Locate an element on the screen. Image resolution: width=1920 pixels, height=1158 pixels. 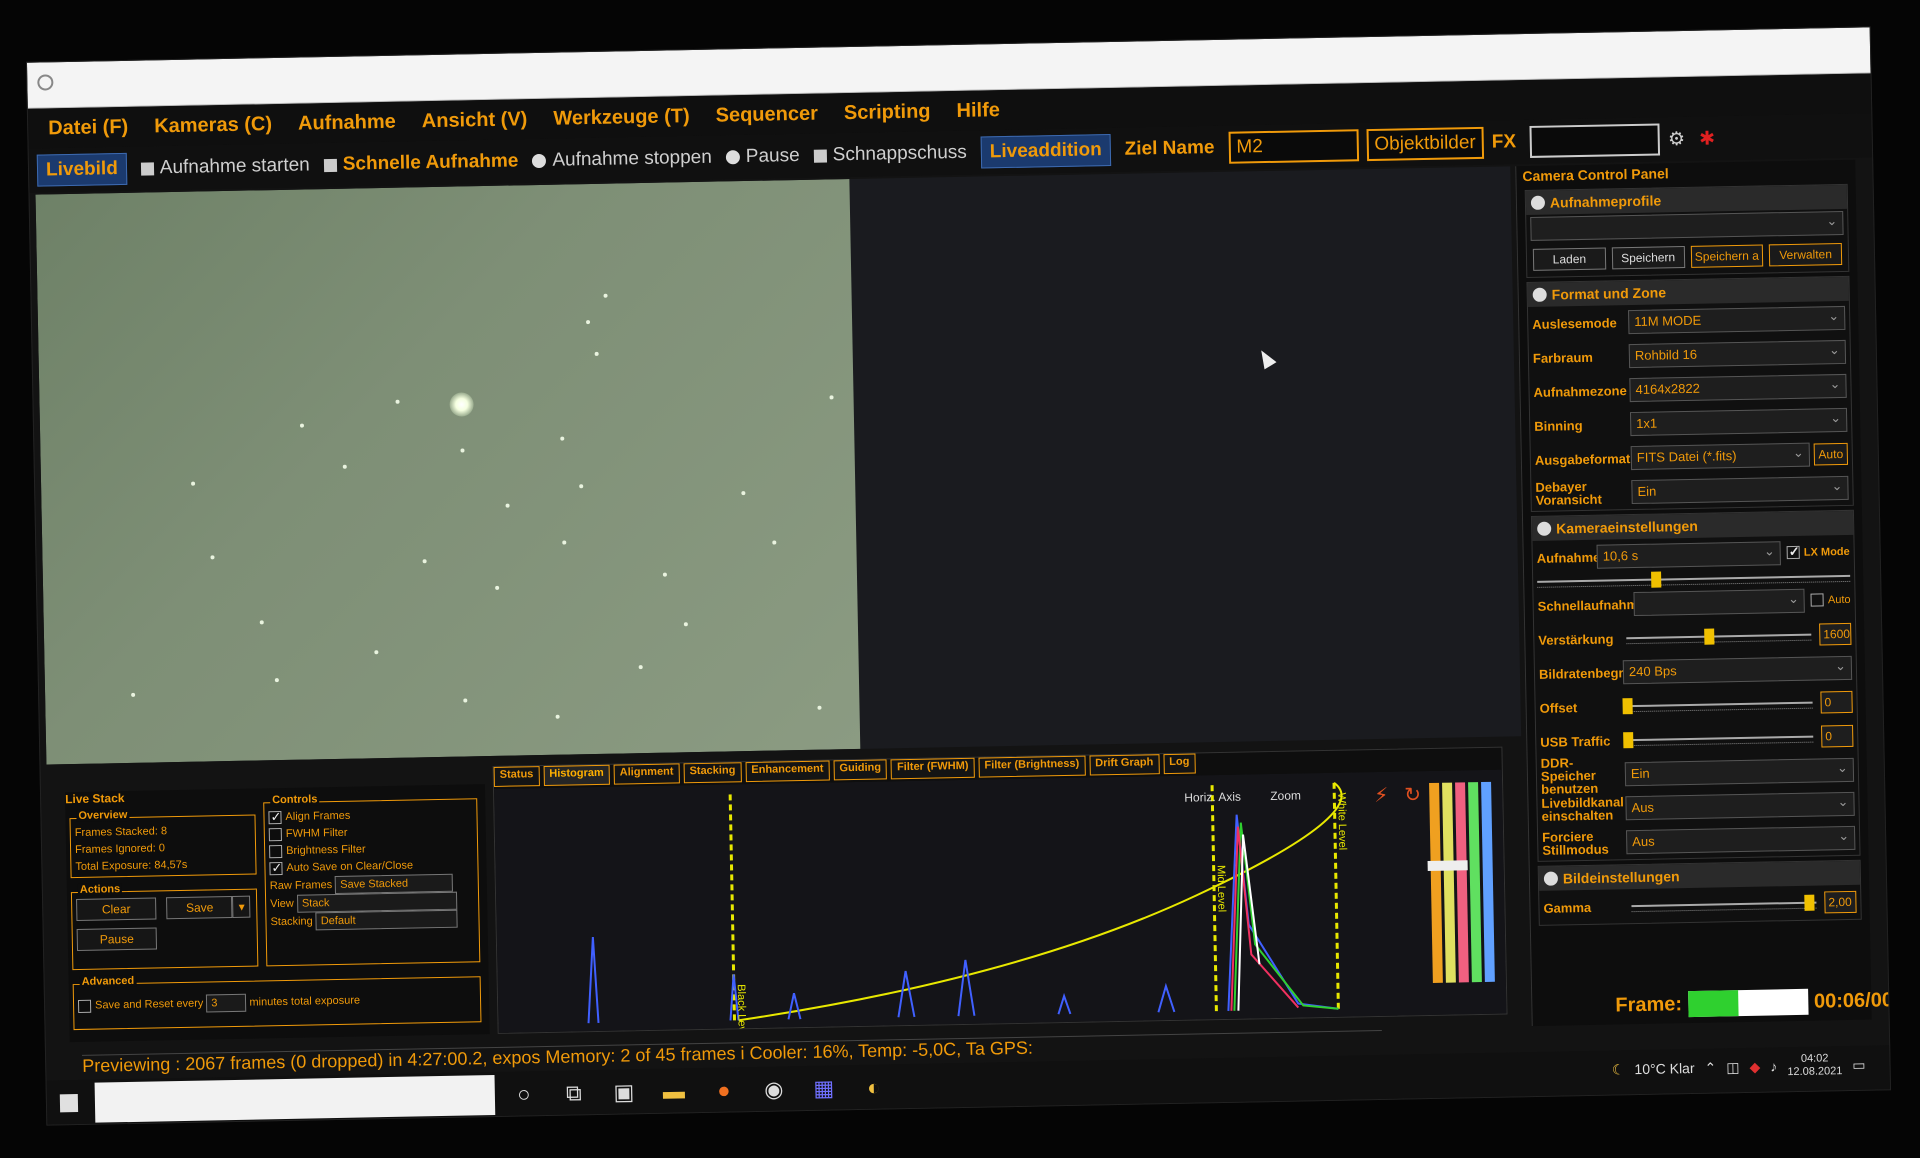
weather-text: 10°C Klar is located at coordinates (1664, 1068).